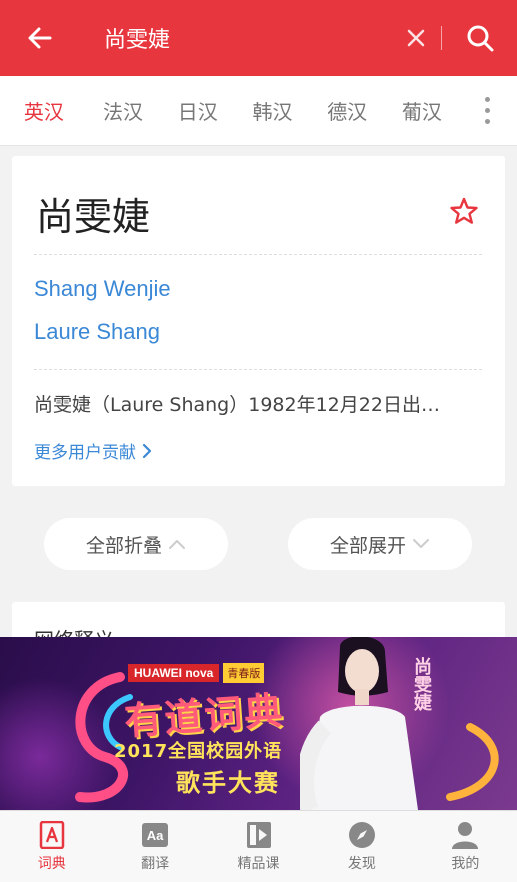  Describe the element at coordinates (421, 684) in the screenshot. I see `ad-side-name: 尚雯婕` at that location.